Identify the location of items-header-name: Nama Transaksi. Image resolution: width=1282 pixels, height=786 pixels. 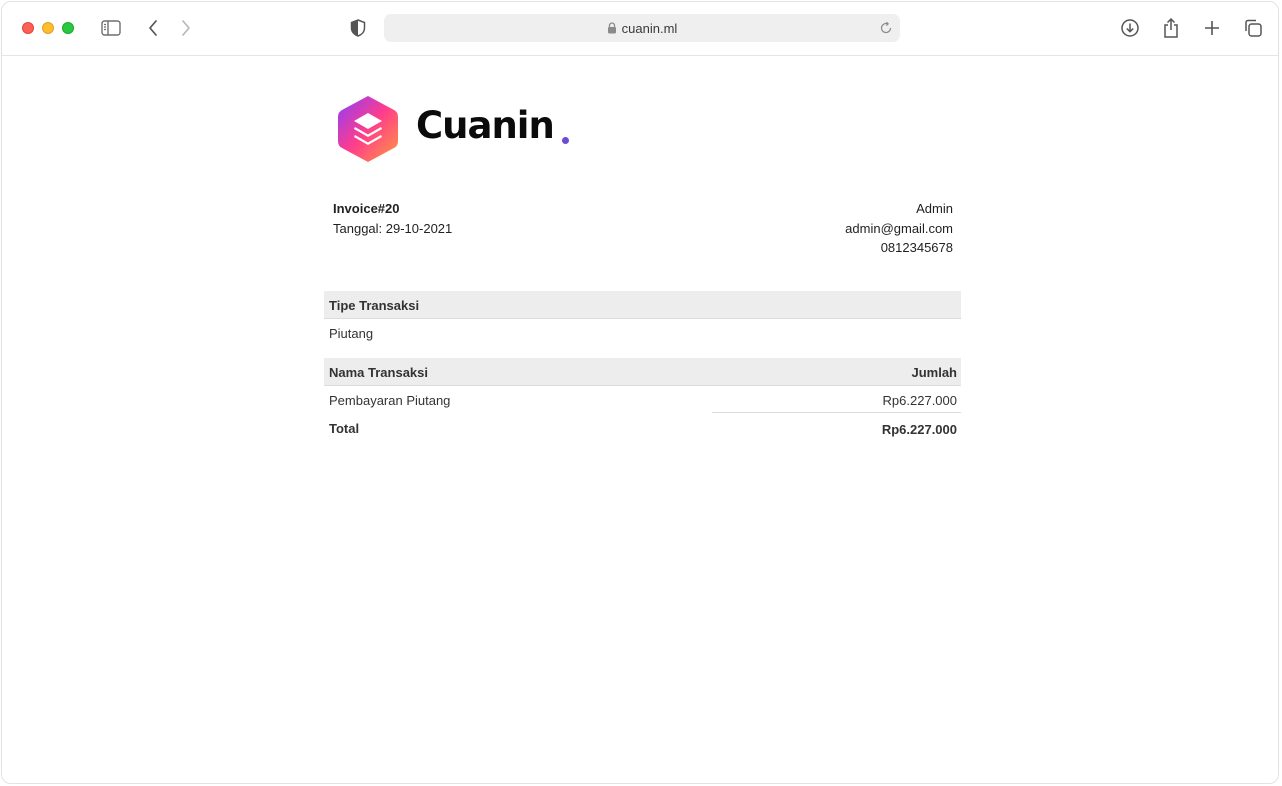
(379, 372).